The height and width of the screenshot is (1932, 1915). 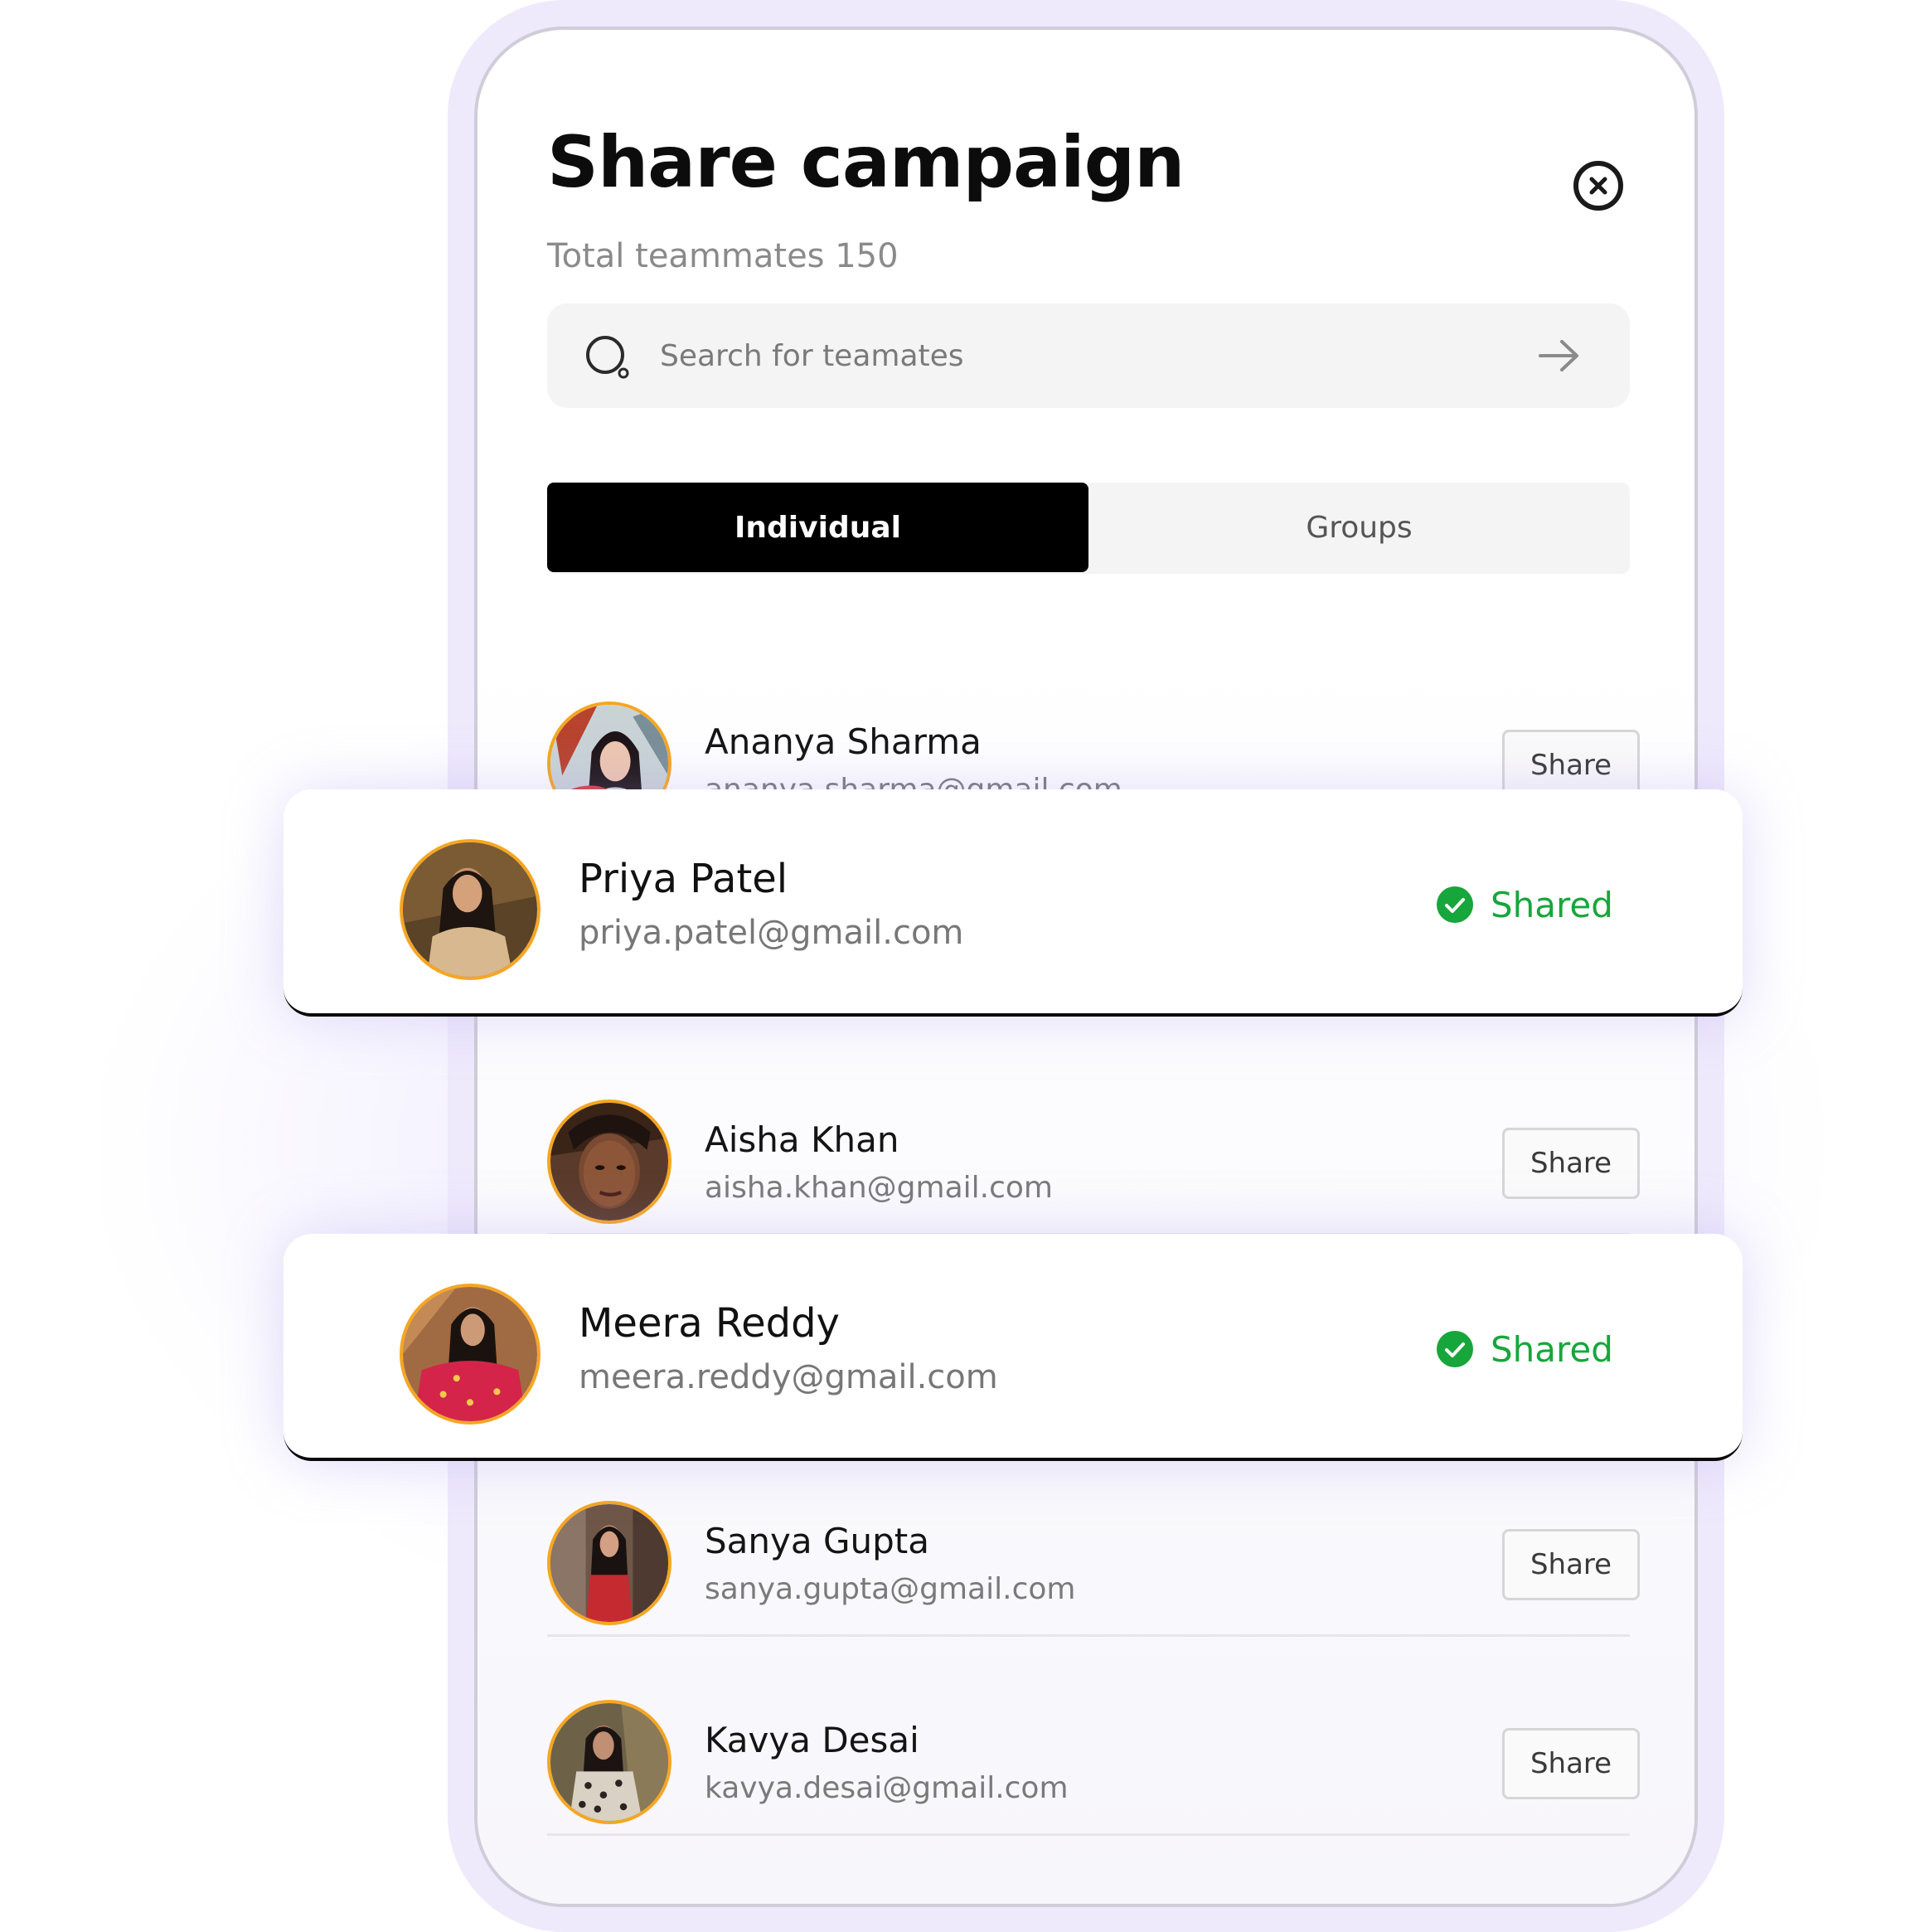 What do you see at coordinates (843, 741) in the screenshot?
I see `teammate-name: Ananya Sharma` at bounding box center [843, 741].